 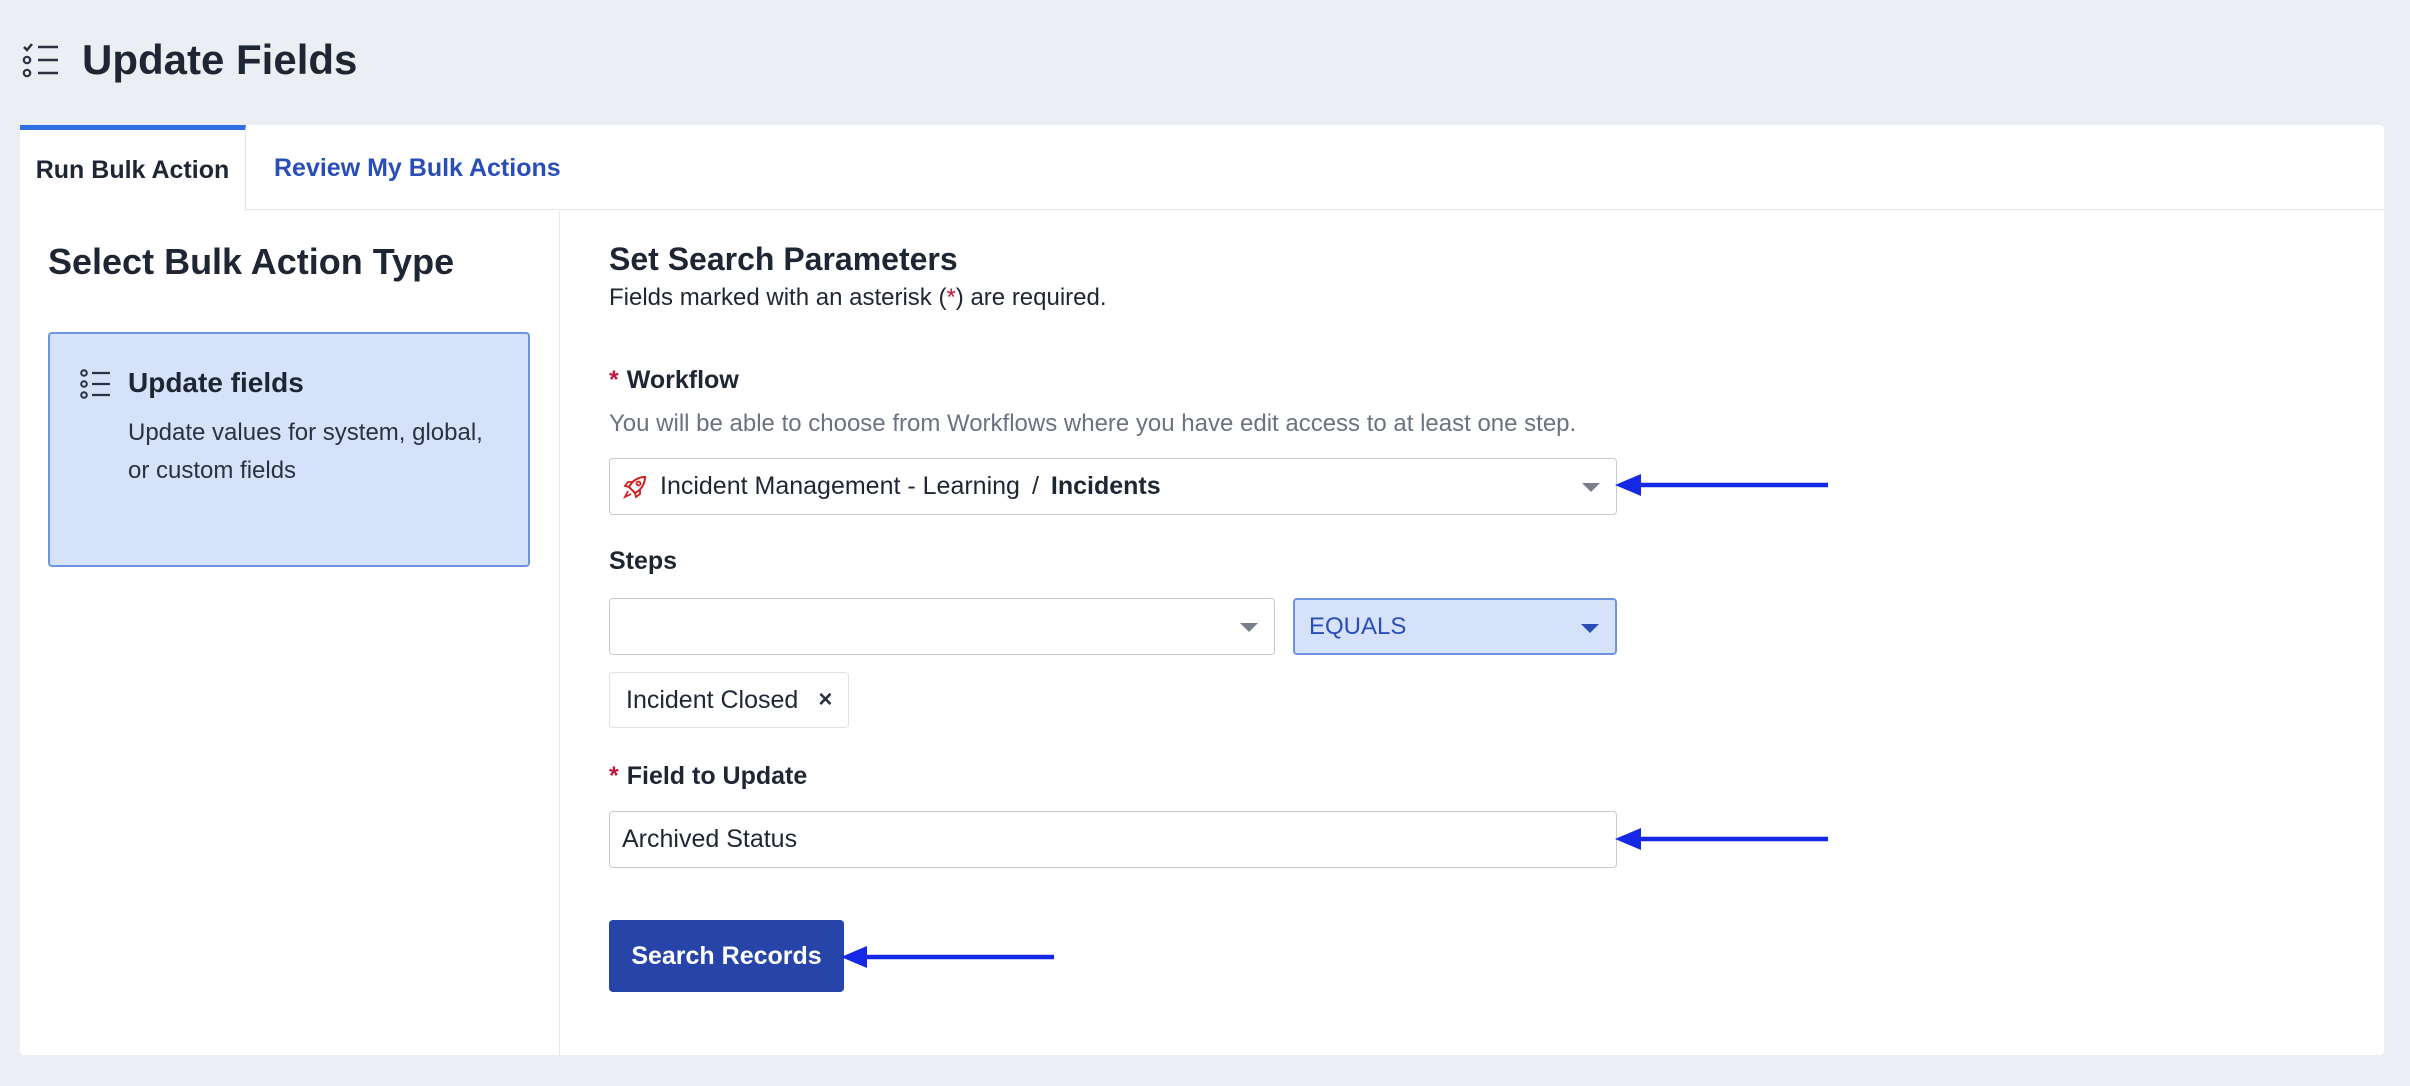 What do you see at coordinates (251, 261) in the screenshot?
I see `bulk-action-type-title: Select Bulk Action Type` at bounding box center [251, 261].